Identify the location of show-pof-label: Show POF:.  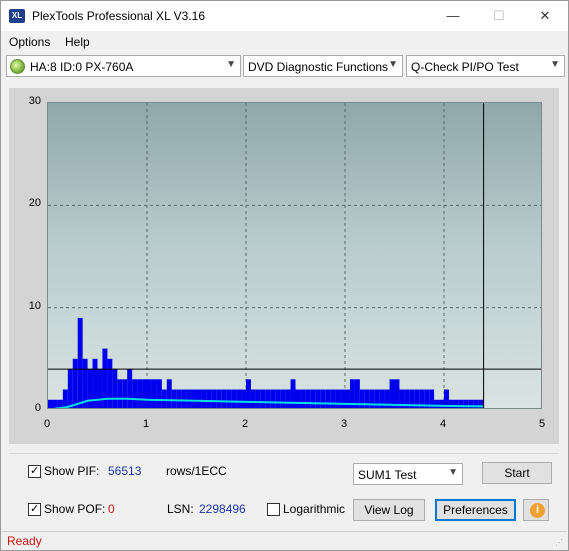
(75, 509).